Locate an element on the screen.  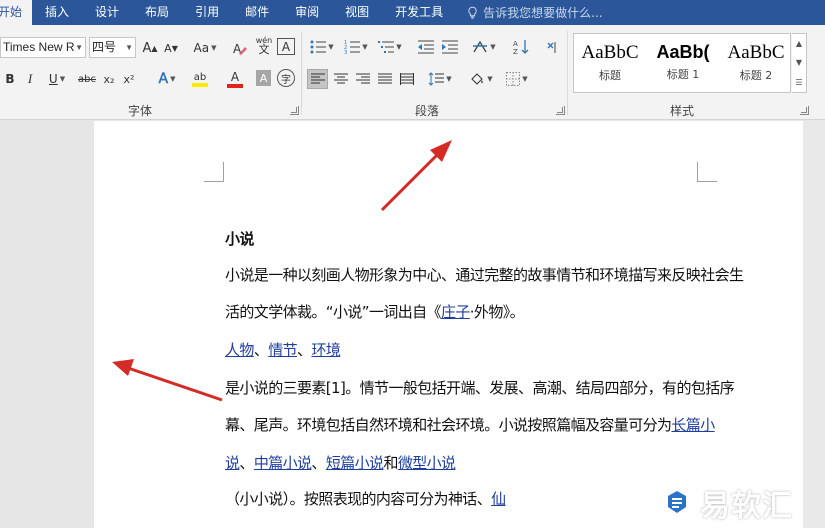
change-case-button: Aa ▼ is located at coordinates (205, 48).